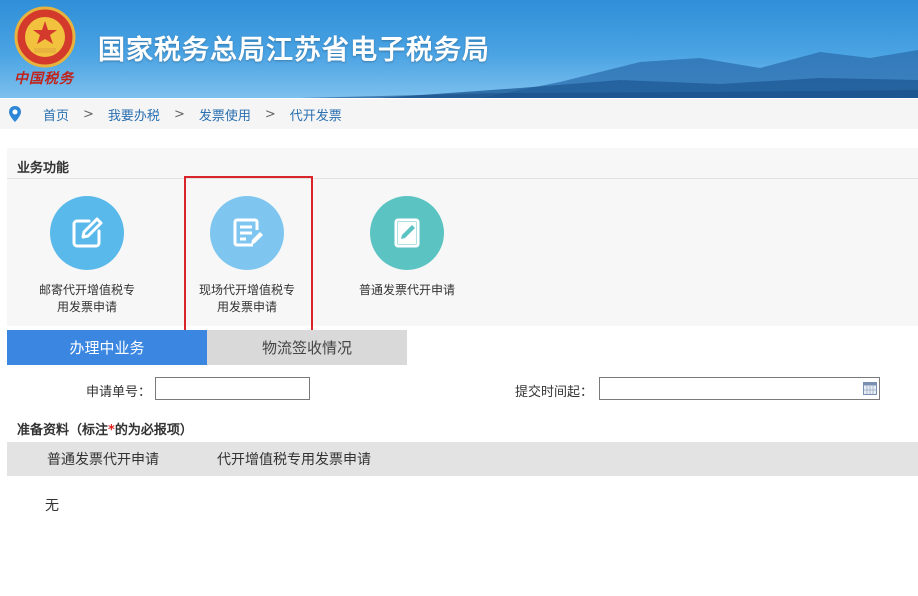 This screenshot has width=918, height=596. What do you see at coordinates (225, 114) in the screenshot?
I see `breadcrumb-invoice-use: 发票使用` at bounding box center [225, 114].